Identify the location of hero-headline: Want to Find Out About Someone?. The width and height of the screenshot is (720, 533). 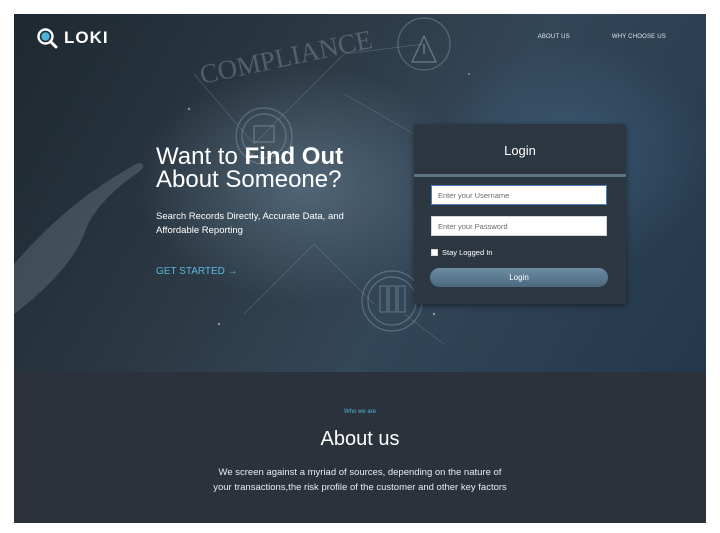
(249, 169).